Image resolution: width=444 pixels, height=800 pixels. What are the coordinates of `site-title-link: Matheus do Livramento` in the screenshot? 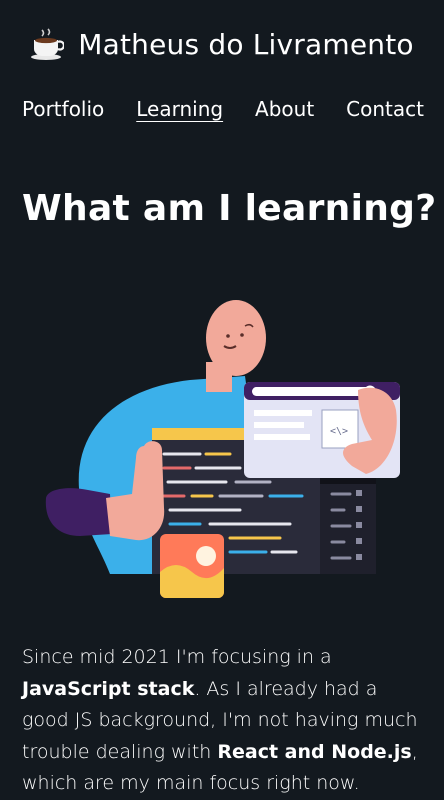 It's located at (245, 44).